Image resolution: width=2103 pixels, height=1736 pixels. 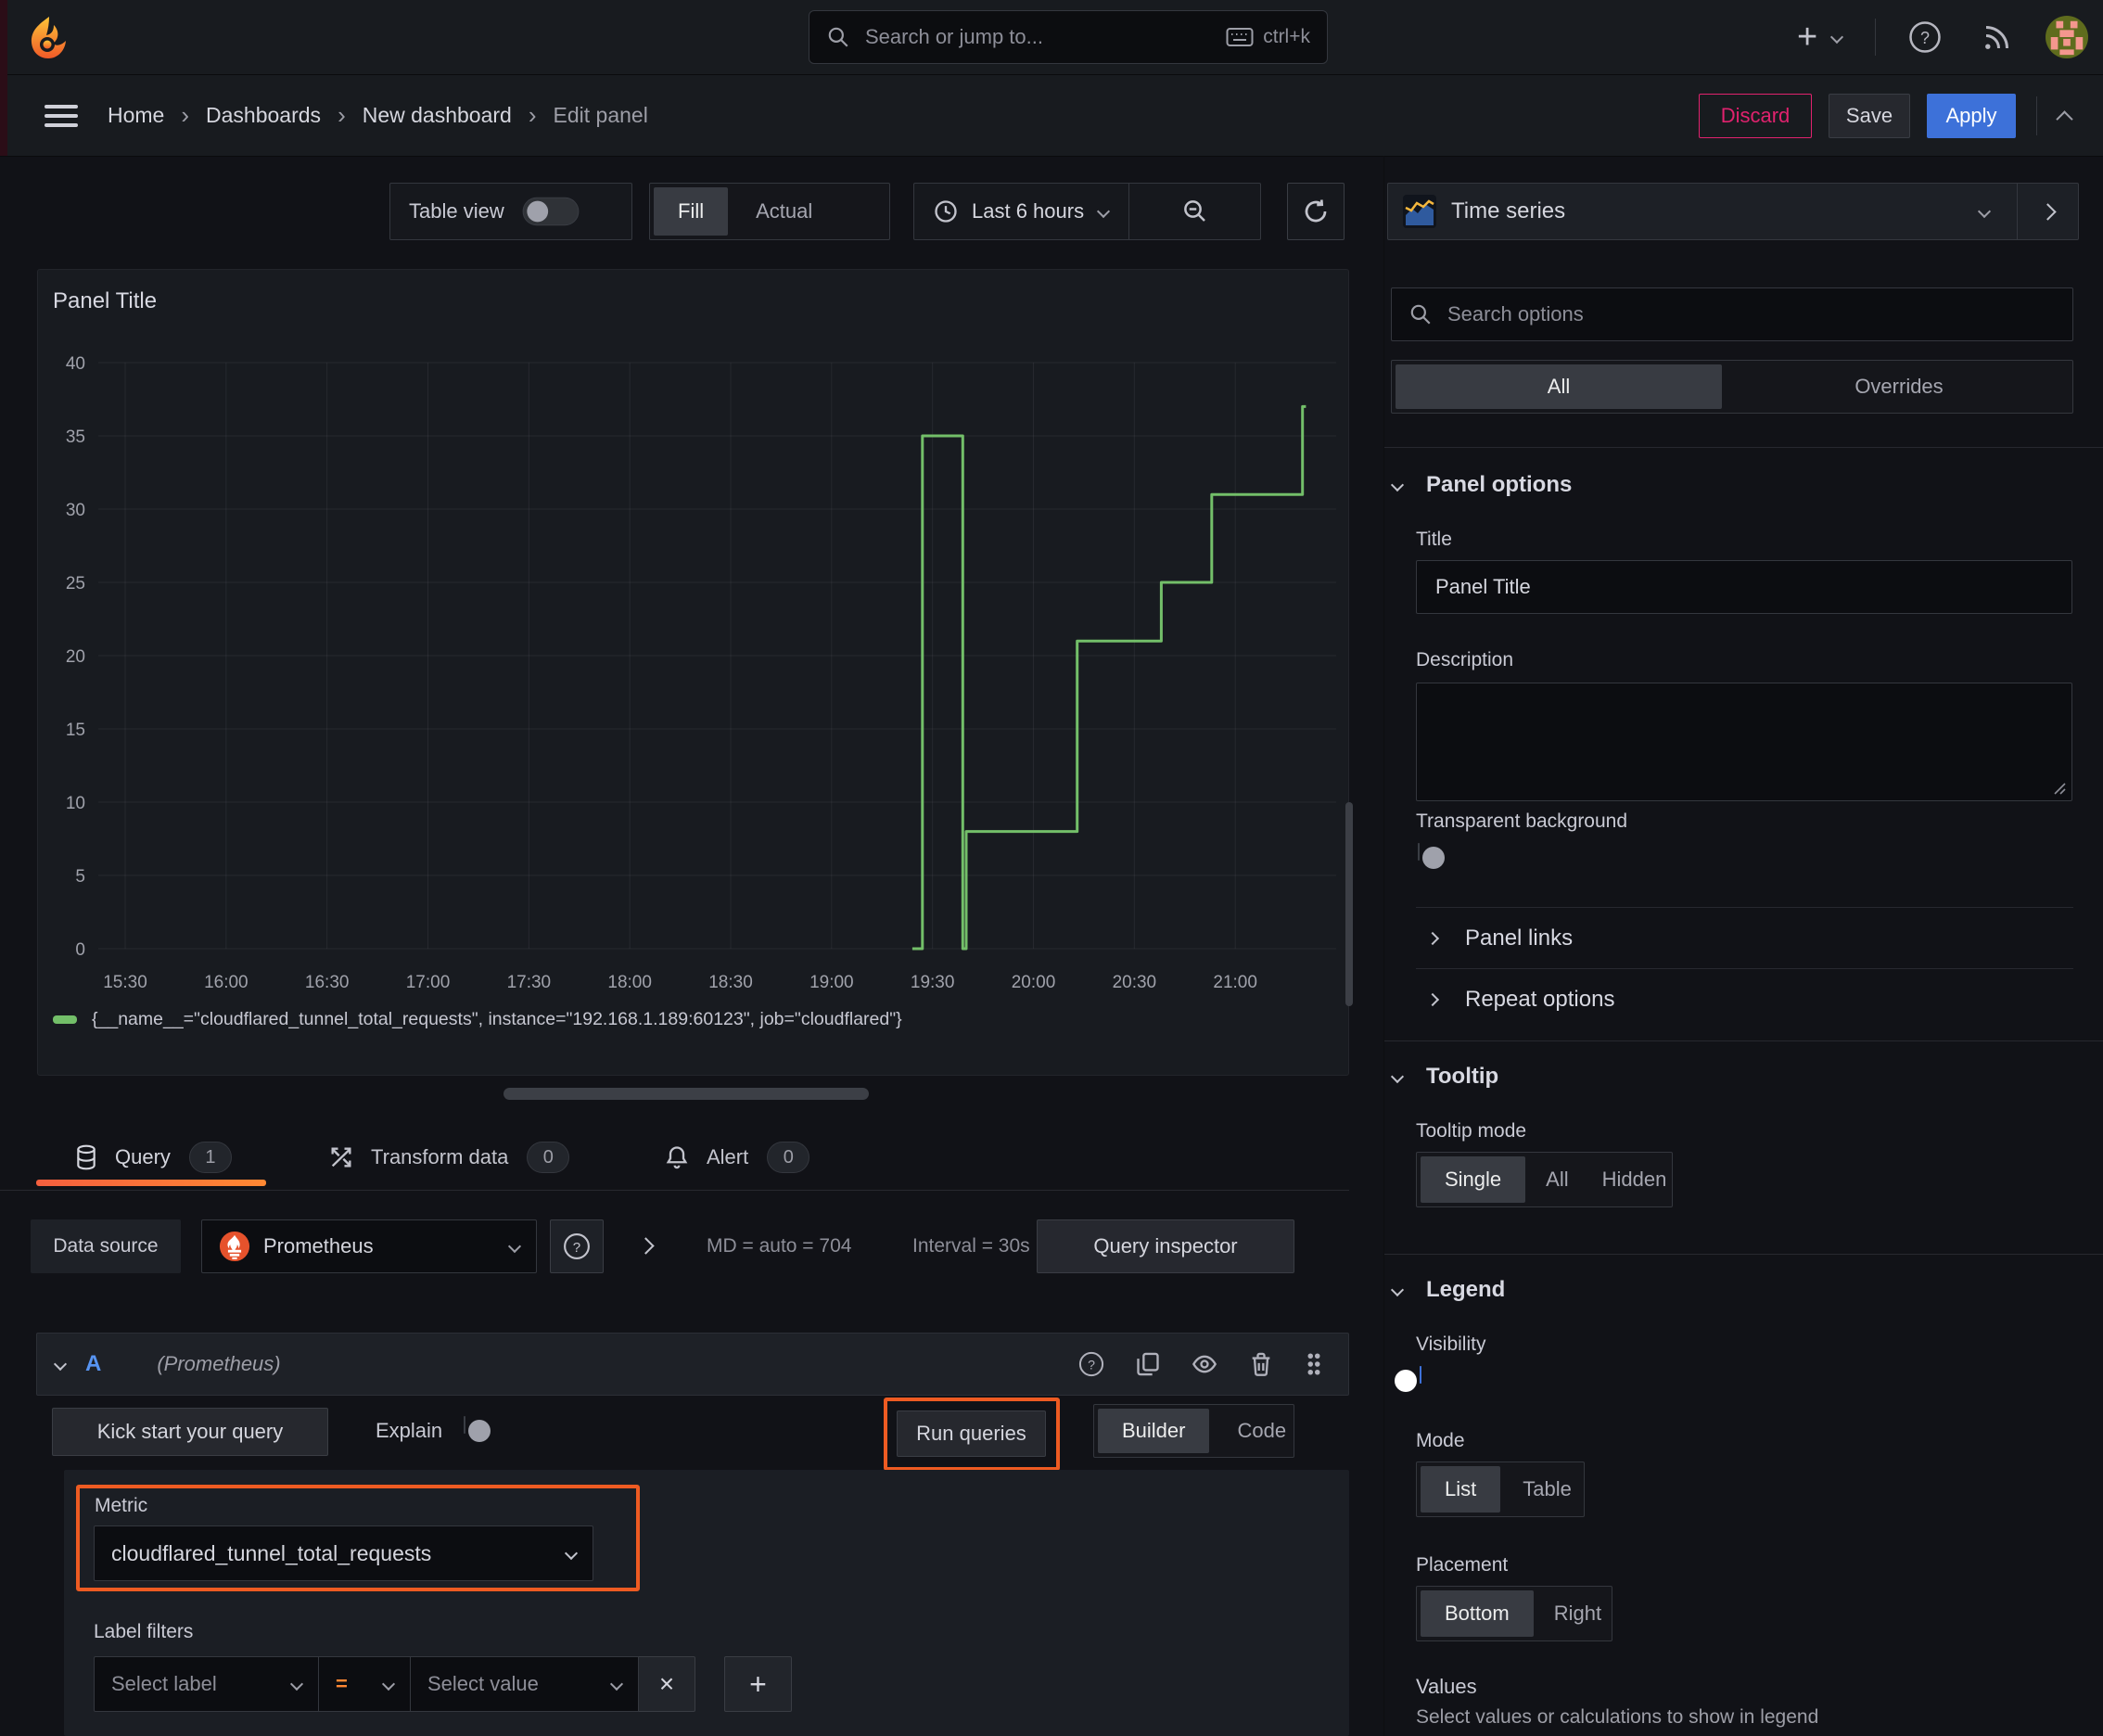 What do you see at coordinates (1204, 1364) in the screenshot?
I see `hide-query-eye-icon` at bounding box center [1204, 1364].